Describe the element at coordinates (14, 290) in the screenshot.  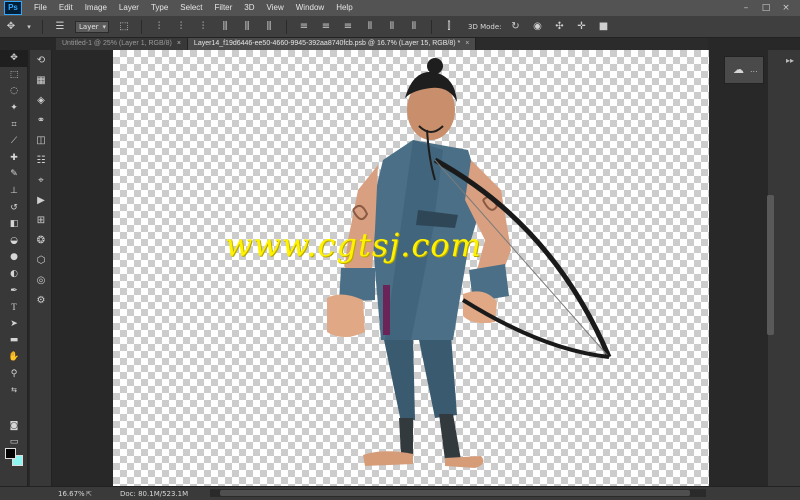
I see `pen-tool-icon: ✒` at that location.